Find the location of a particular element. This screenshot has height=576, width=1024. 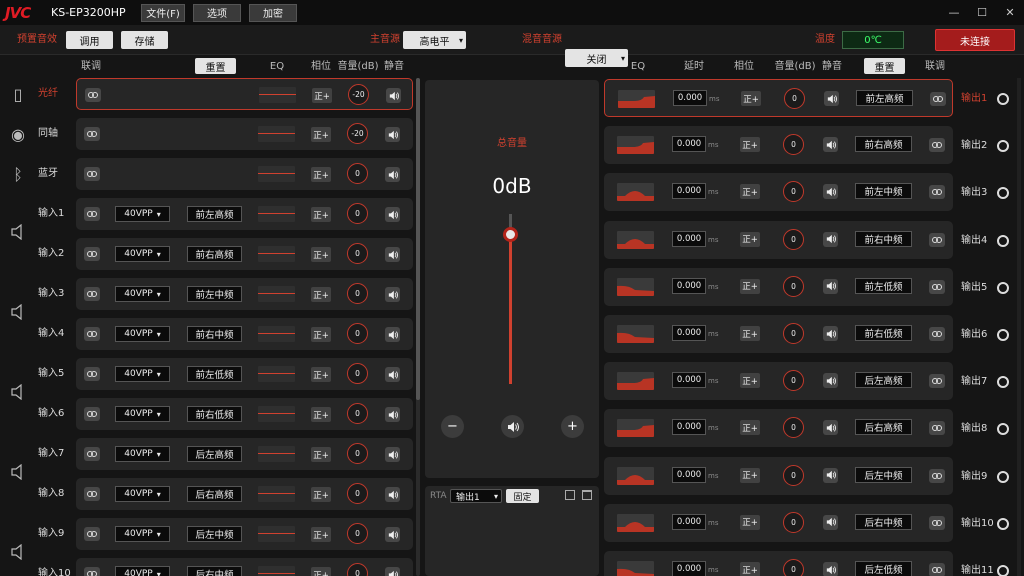

rta-copy-icon is located at coordinates (570, 495).